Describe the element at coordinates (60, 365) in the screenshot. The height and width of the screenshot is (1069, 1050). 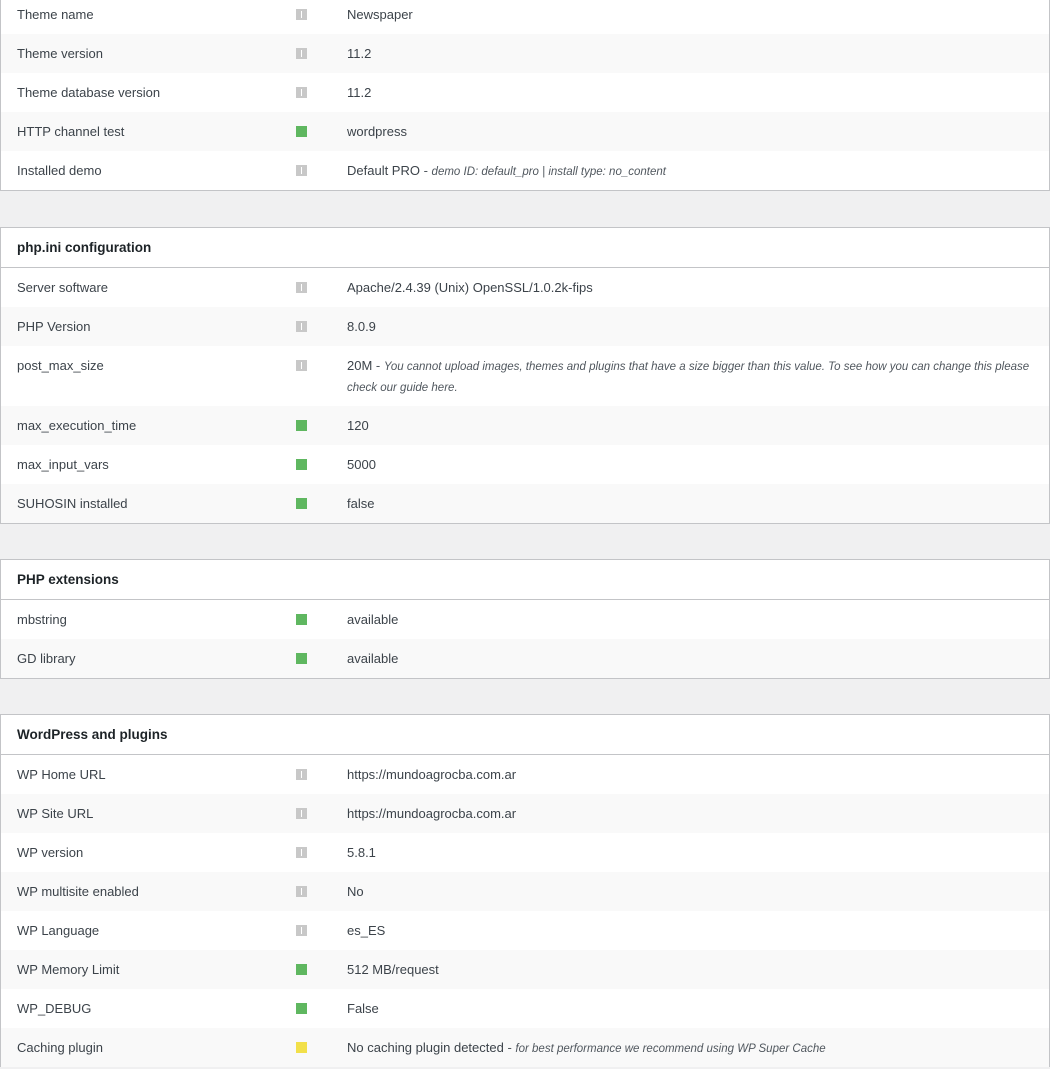
I see `row-label: post_max_size` at that location.